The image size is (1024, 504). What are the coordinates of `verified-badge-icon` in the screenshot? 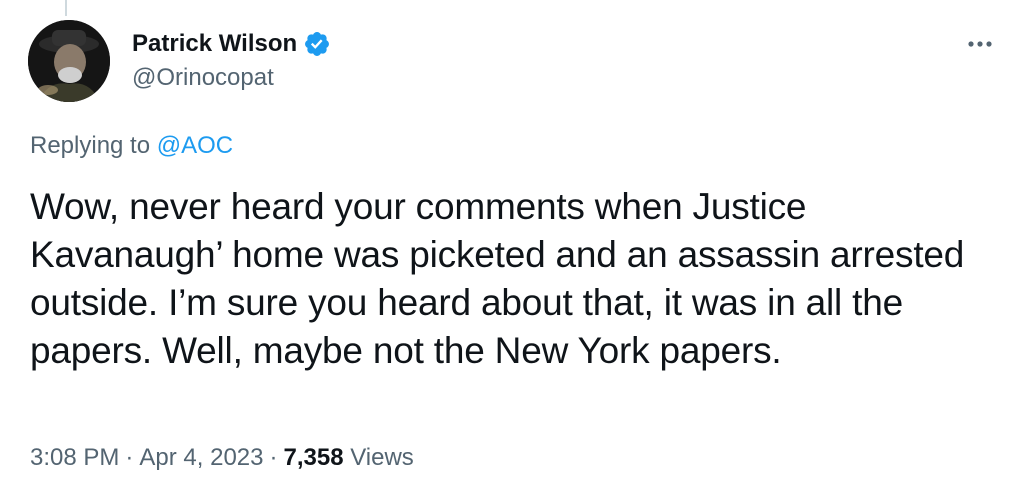 It's located at (317, 44).